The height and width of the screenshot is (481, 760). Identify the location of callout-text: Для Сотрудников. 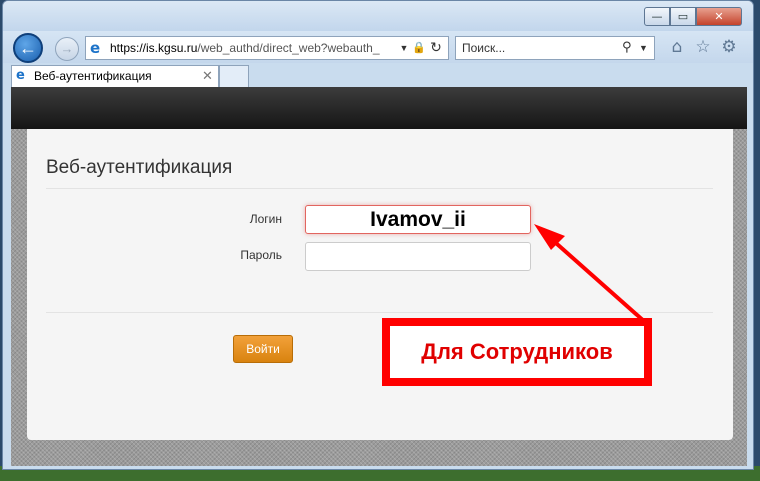
(517, 351).